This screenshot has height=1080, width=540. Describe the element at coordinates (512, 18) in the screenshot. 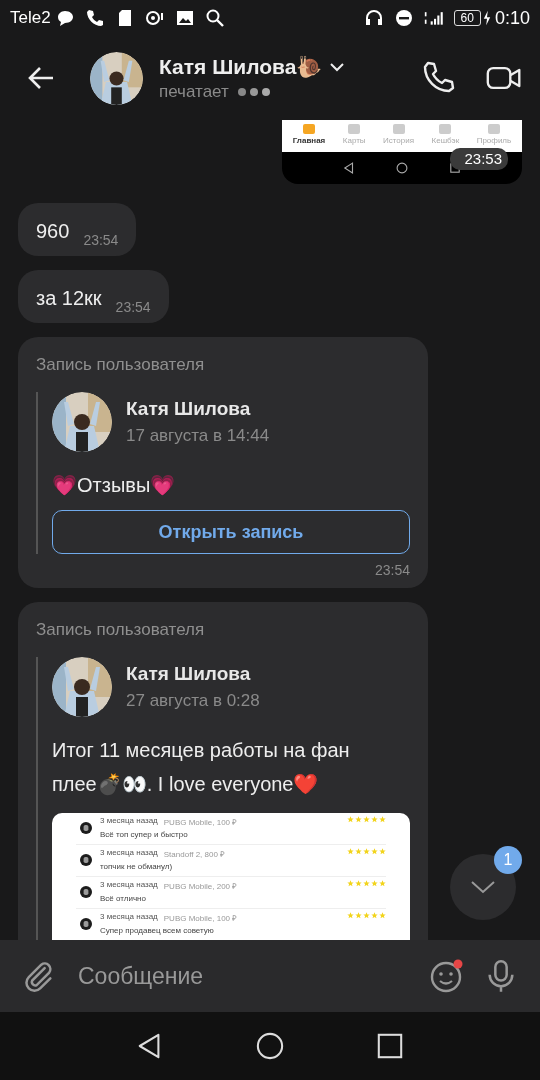

I see `clock: 0:10` at that location.